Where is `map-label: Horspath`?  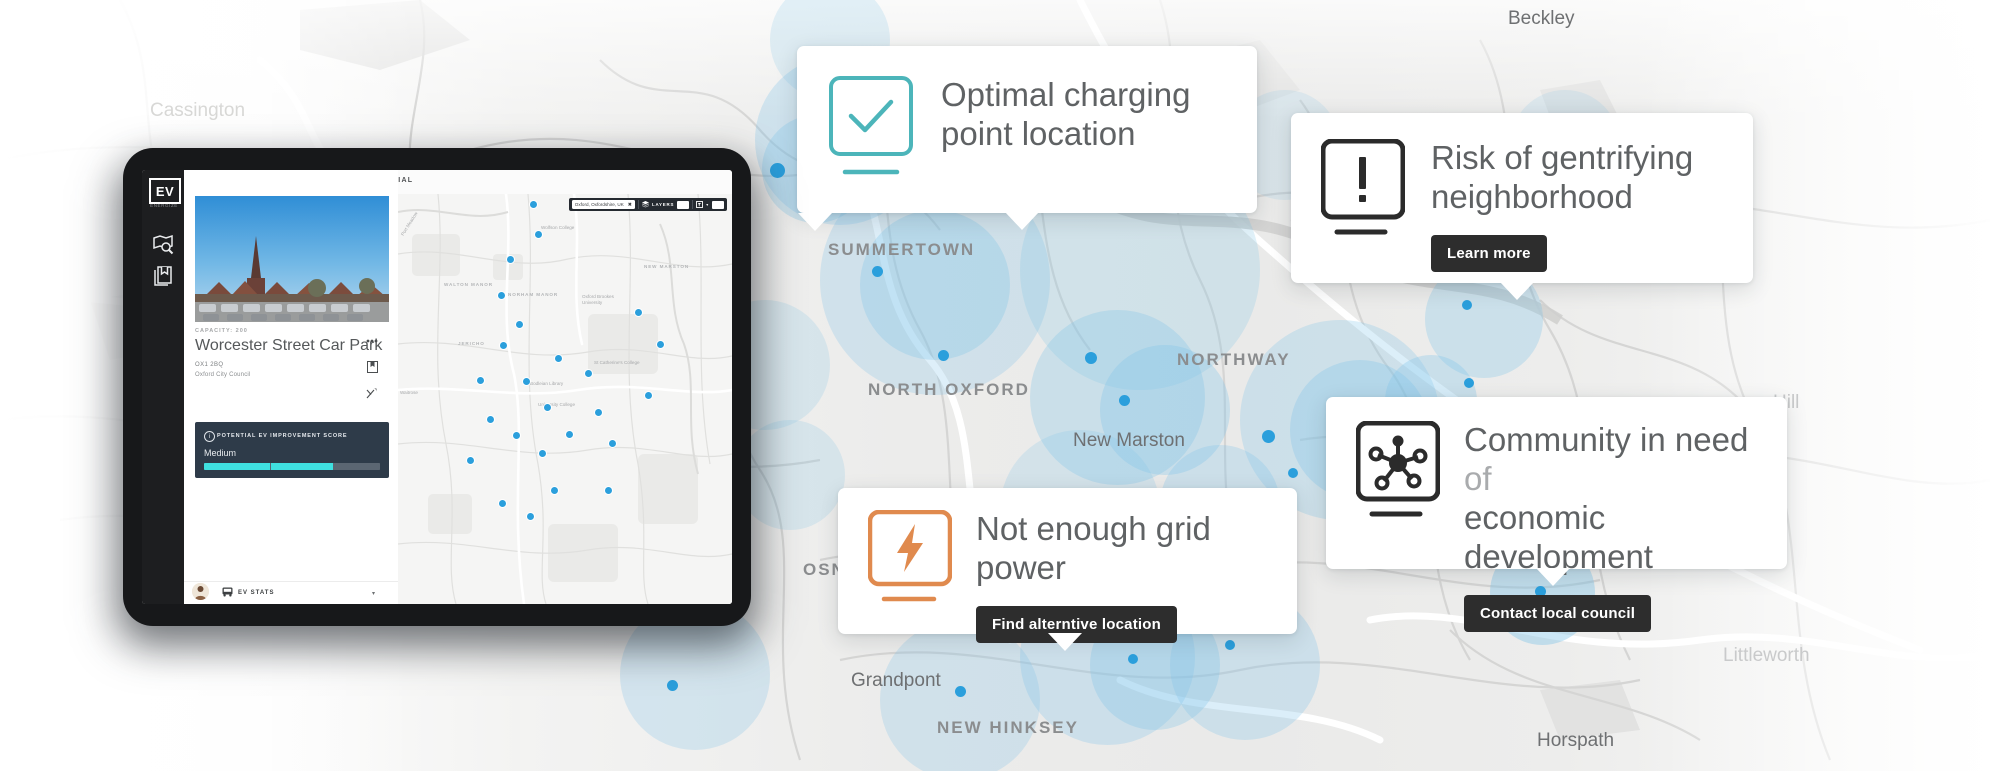 map-label: Horspath is located at coordinates (1576, 740).